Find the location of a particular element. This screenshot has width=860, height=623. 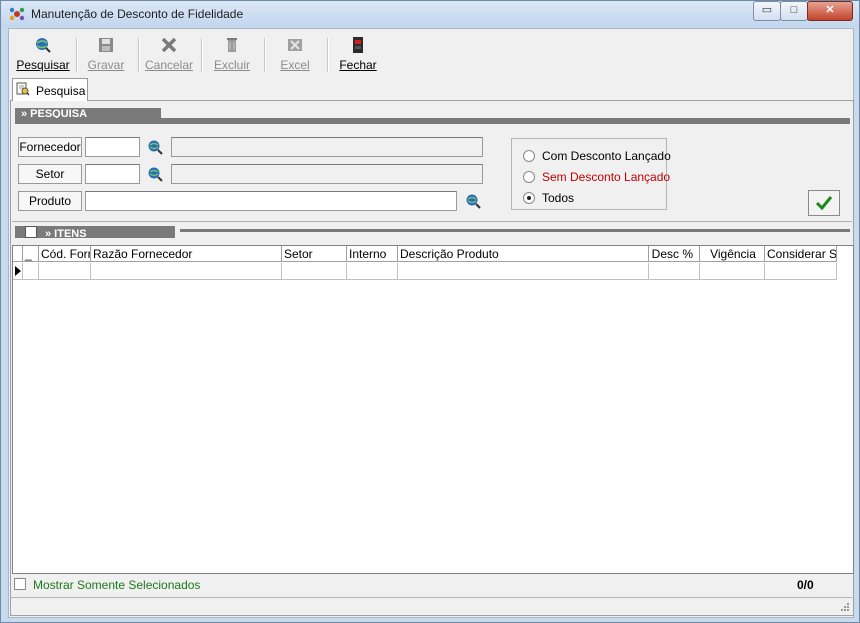

sector-name-field is located at coordinates (327, 174).